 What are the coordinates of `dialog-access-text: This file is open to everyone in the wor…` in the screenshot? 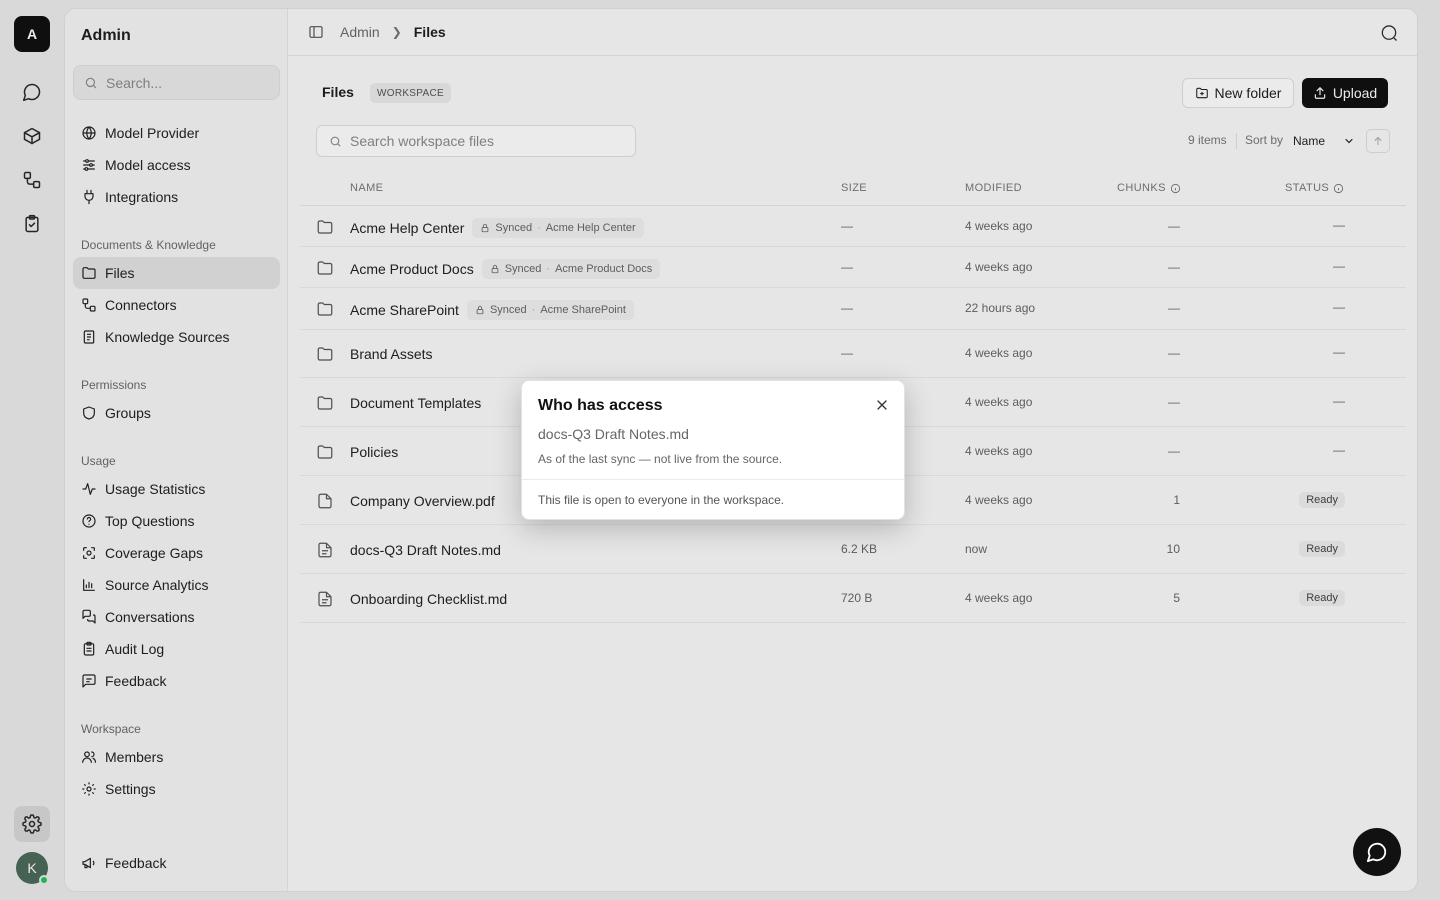 It's located at (661, 500).